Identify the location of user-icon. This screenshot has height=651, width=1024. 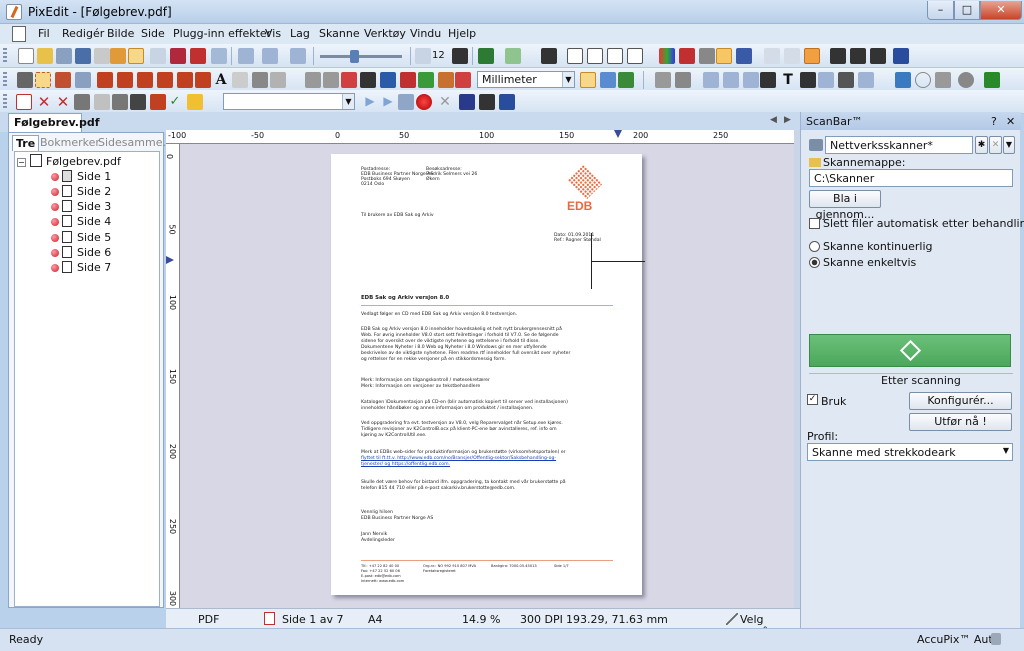
(744, 56).